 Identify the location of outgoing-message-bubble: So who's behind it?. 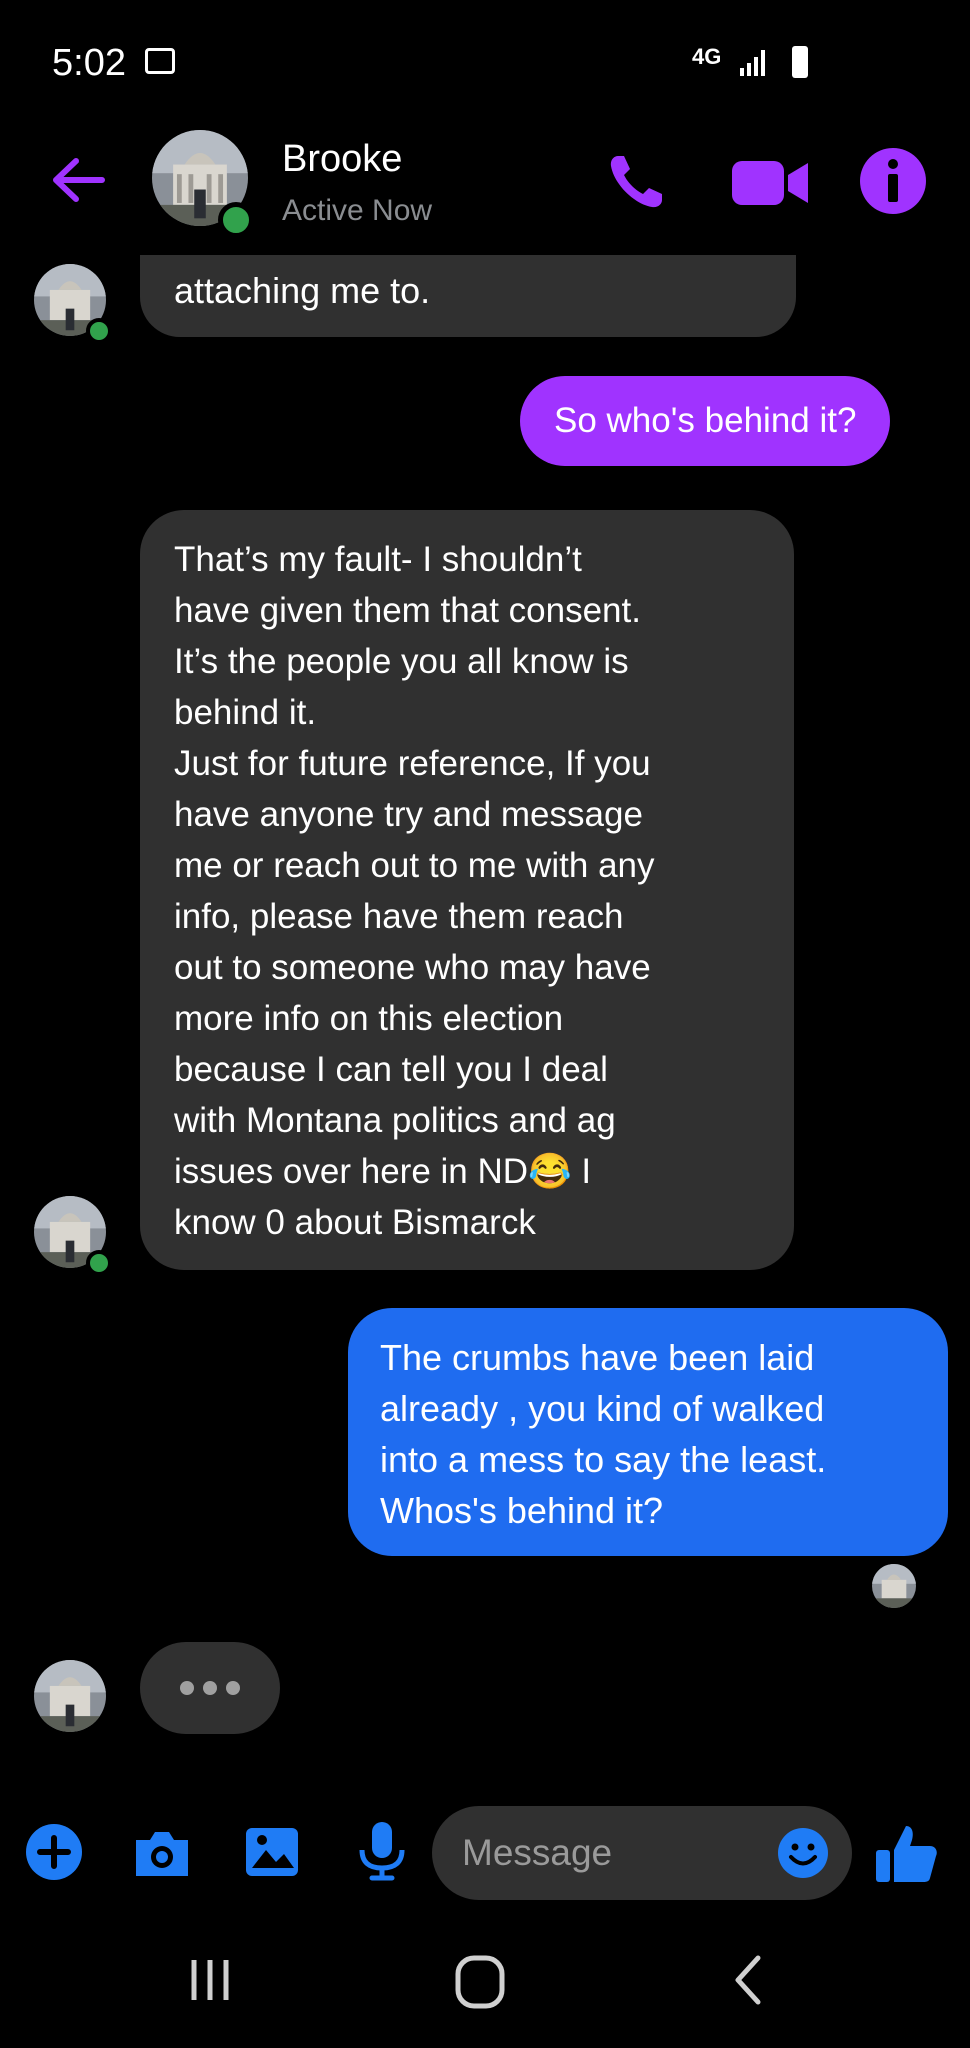
(705, 421).